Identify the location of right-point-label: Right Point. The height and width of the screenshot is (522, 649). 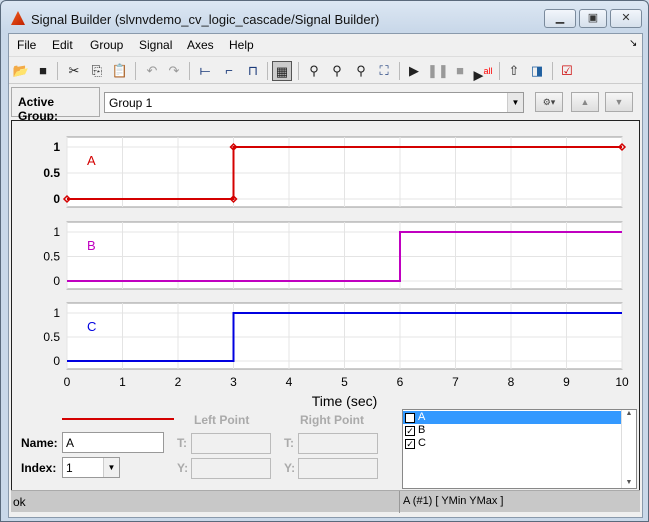
(332, 420).